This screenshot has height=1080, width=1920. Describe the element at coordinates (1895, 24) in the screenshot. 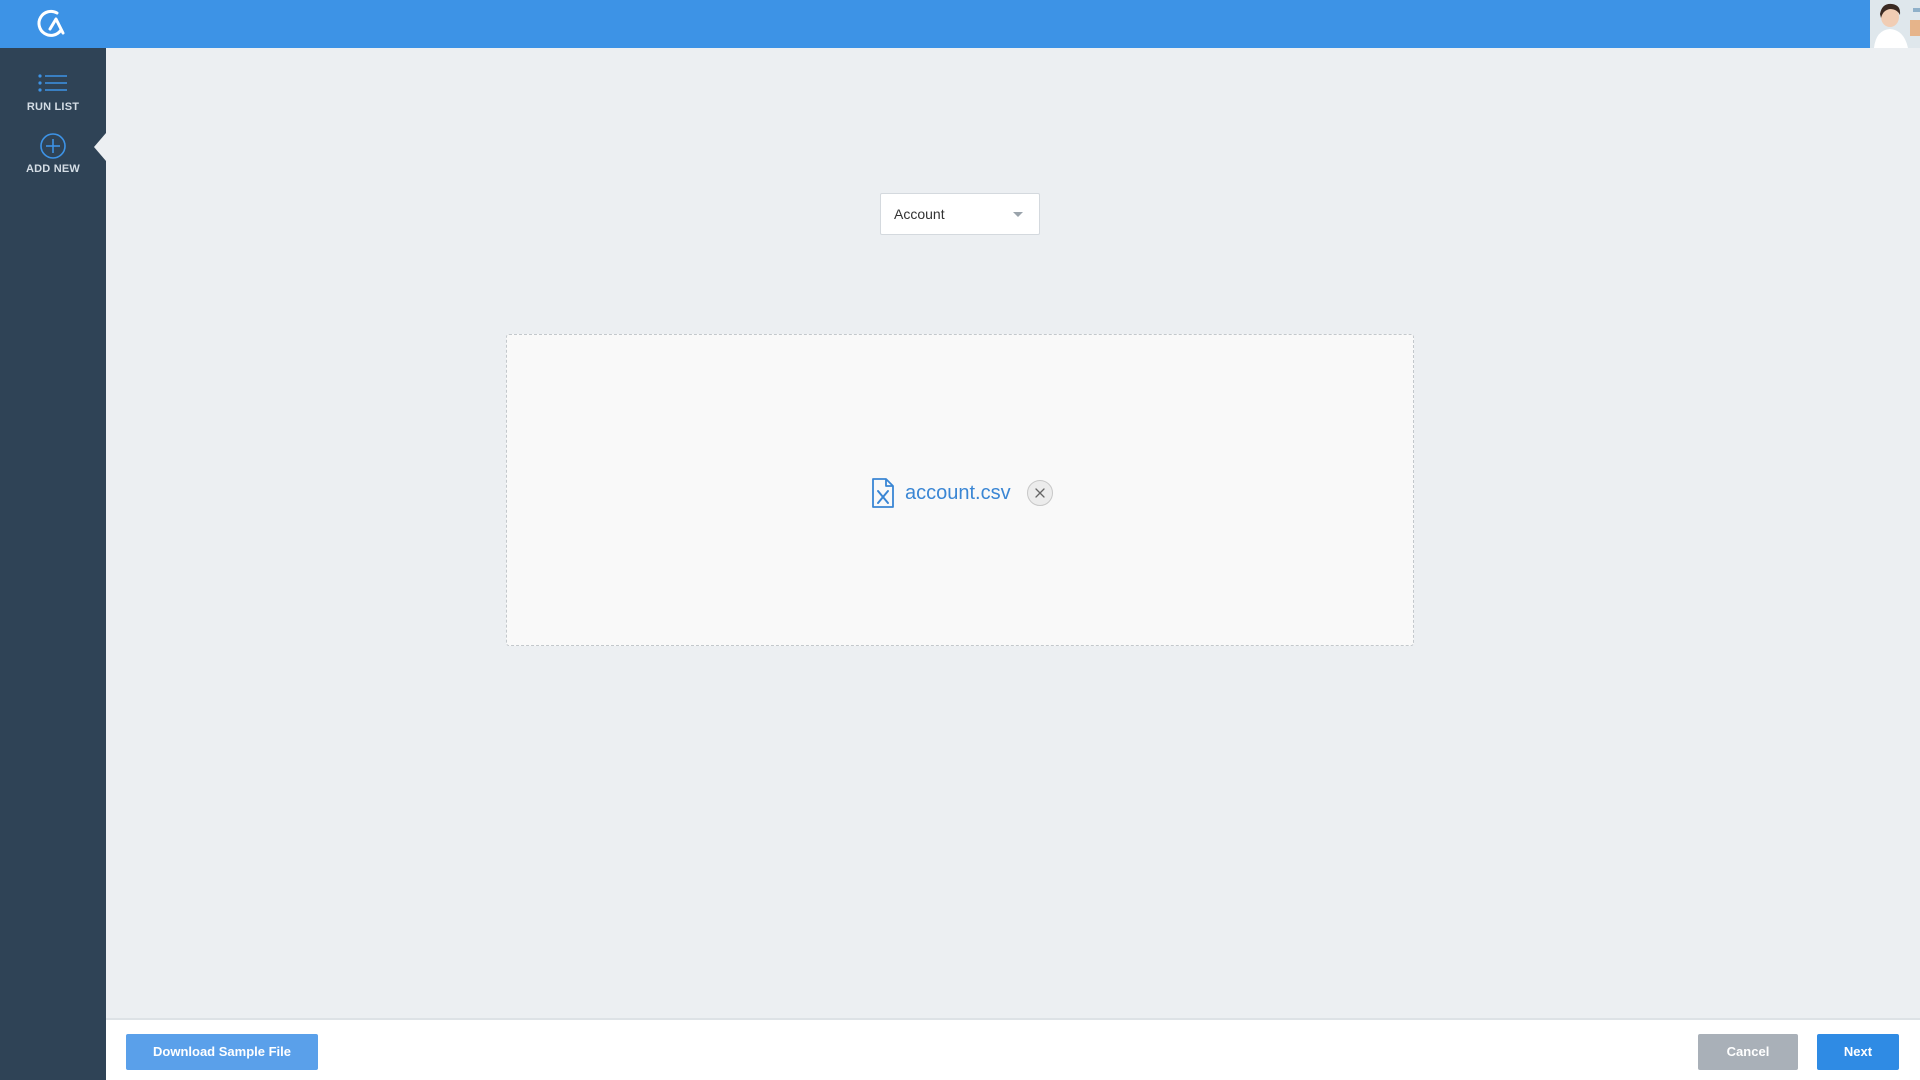

I see `user-avatar` at that location.